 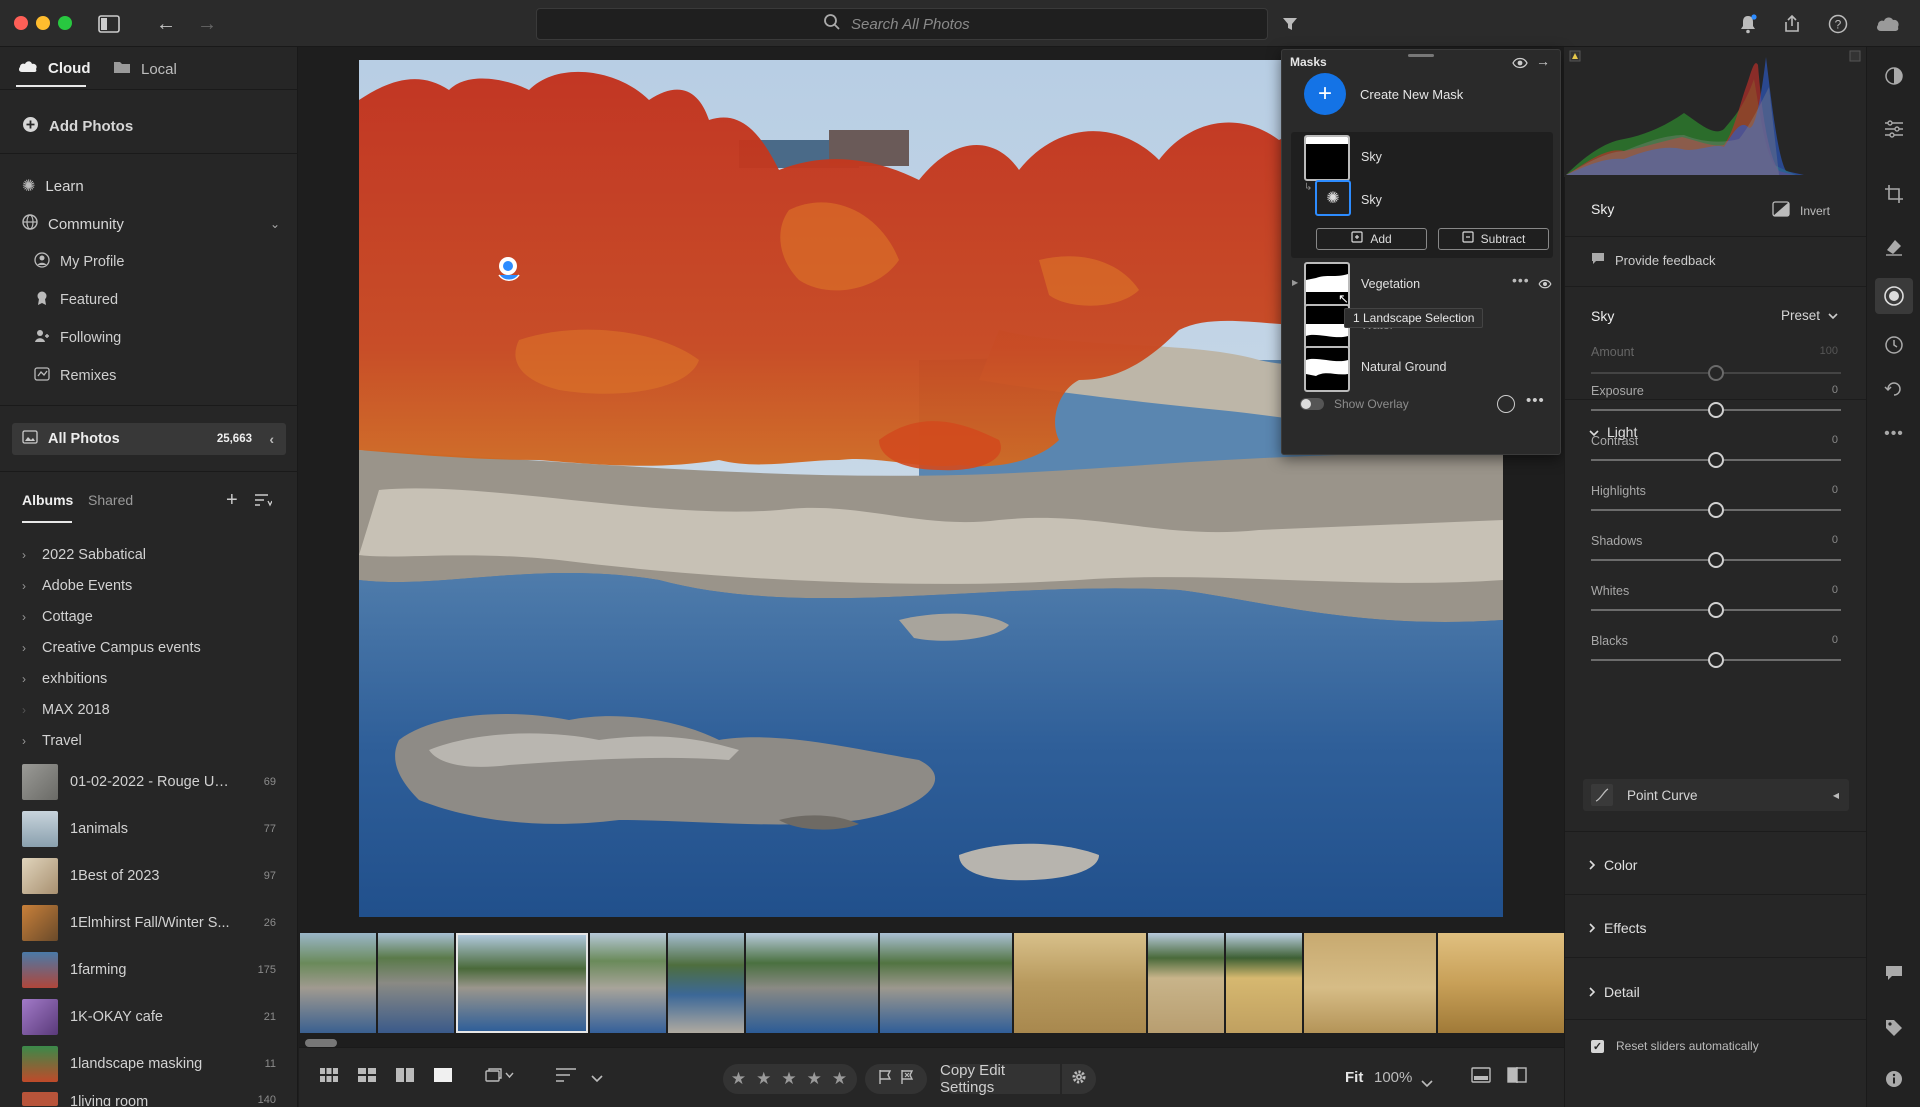 What do you see at coordinates (1894, 1079) in the screenshot?
I see `info-icon` at bounding box center [1894, 1079].